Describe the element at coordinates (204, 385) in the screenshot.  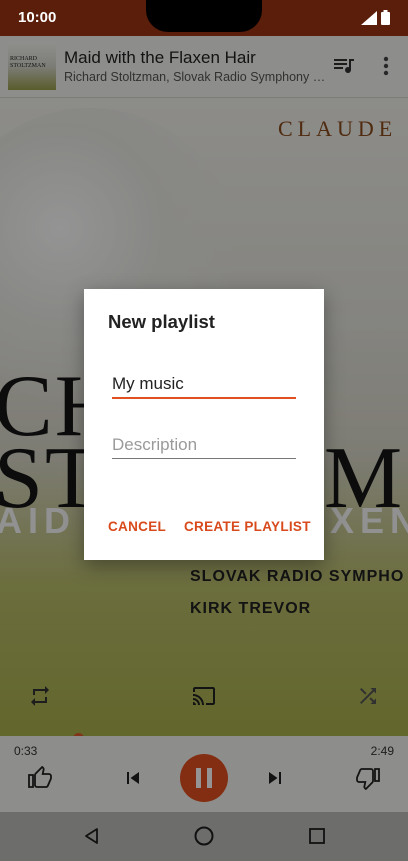
I see `playlist-name-input` at that location.